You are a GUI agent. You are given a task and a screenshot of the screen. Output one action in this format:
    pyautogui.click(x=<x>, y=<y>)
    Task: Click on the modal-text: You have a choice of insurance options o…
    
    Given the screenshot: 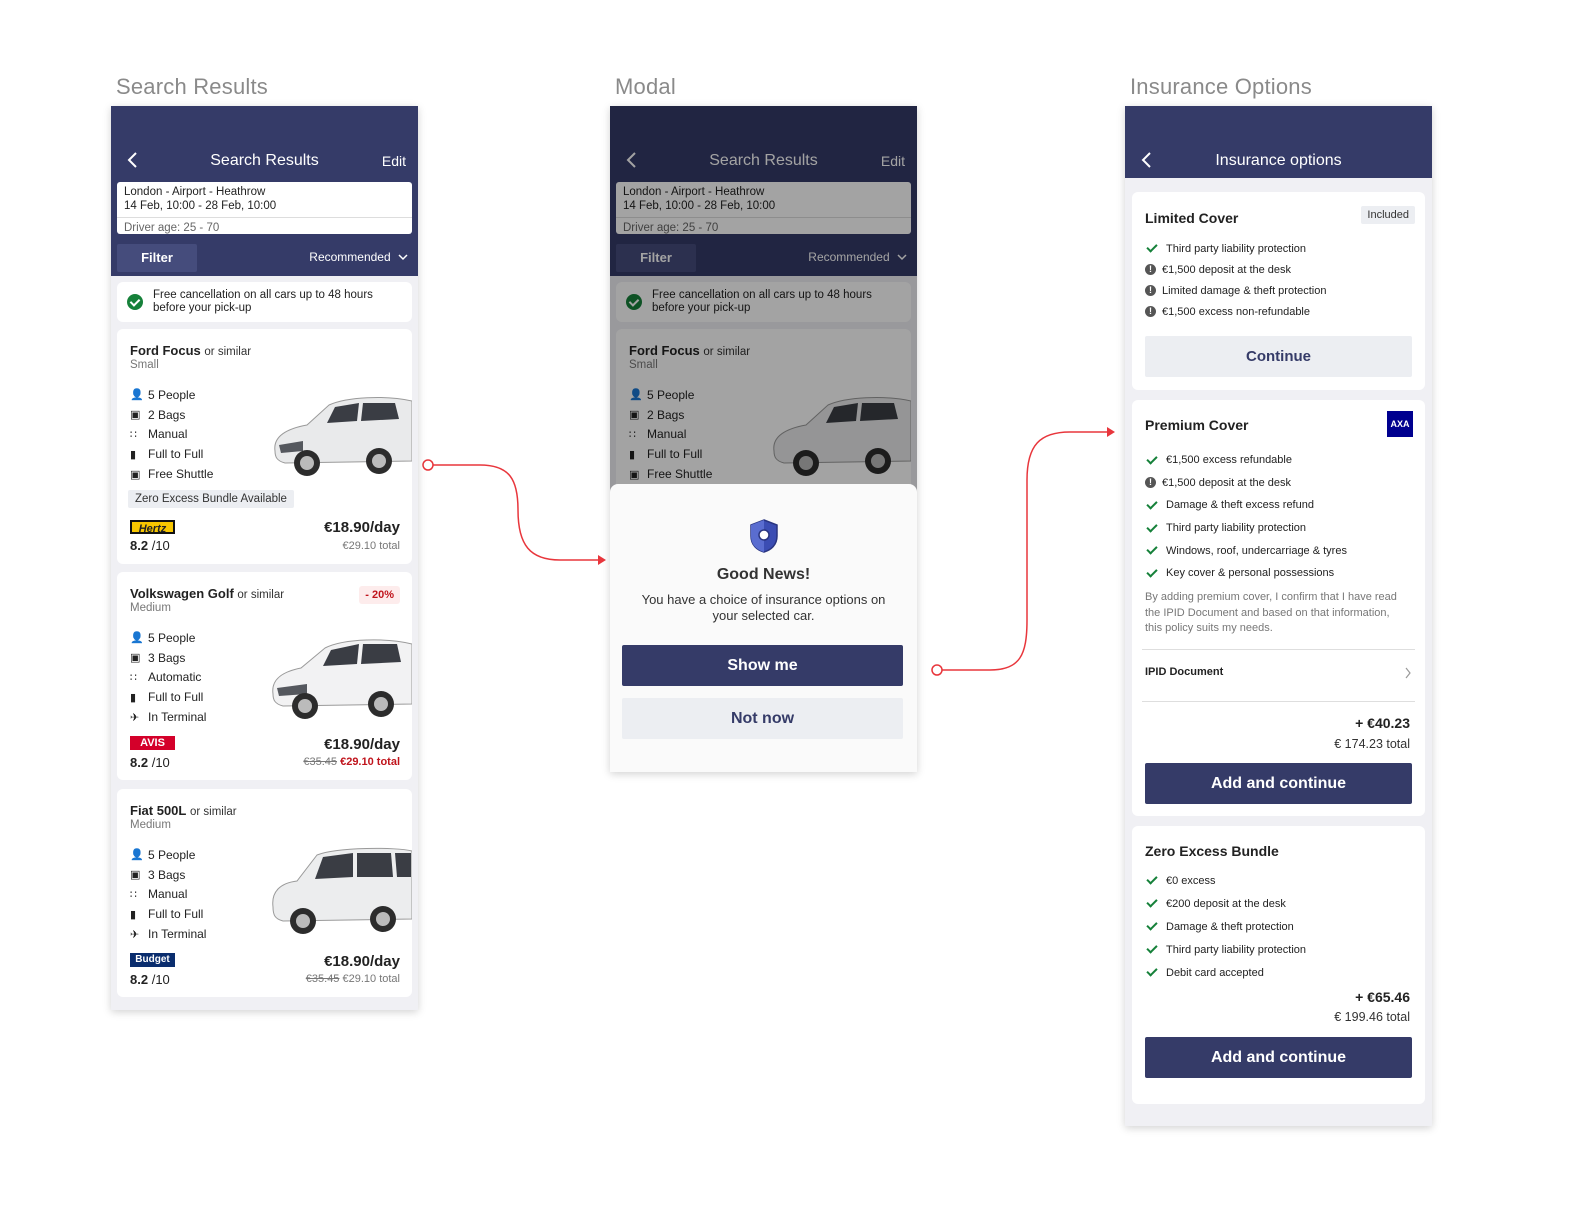 What is the action you would take?
    pyautogui.click(x=763, y=607)
    